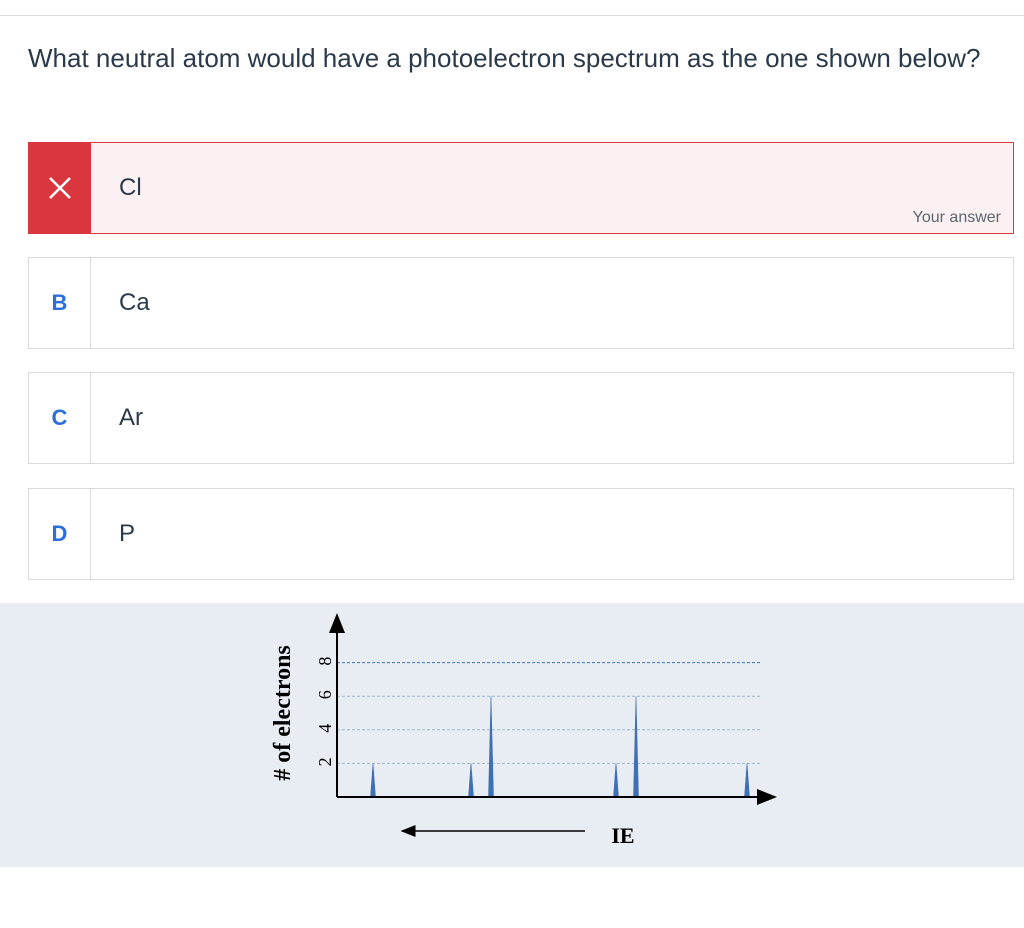  I want to click on wrong-answer-marker, so click(60, 188).